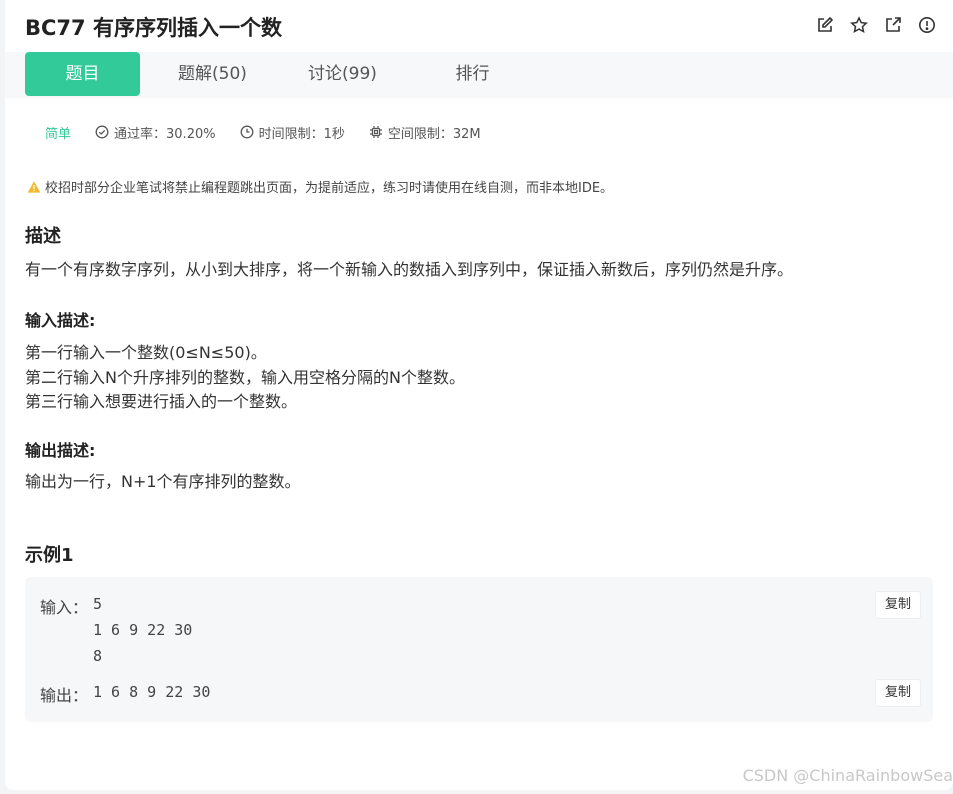  I want to click on report-icon, so click(927, 25).